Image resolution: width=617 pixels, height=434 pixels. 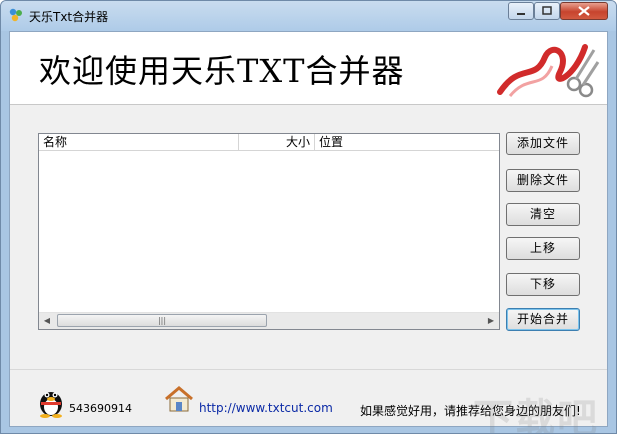 What do you see at coordinates (269, 320) in the screenshot?
I see `horizontal-scrollbar: ◀ ||| ▶` at bounding box center [269, 320].